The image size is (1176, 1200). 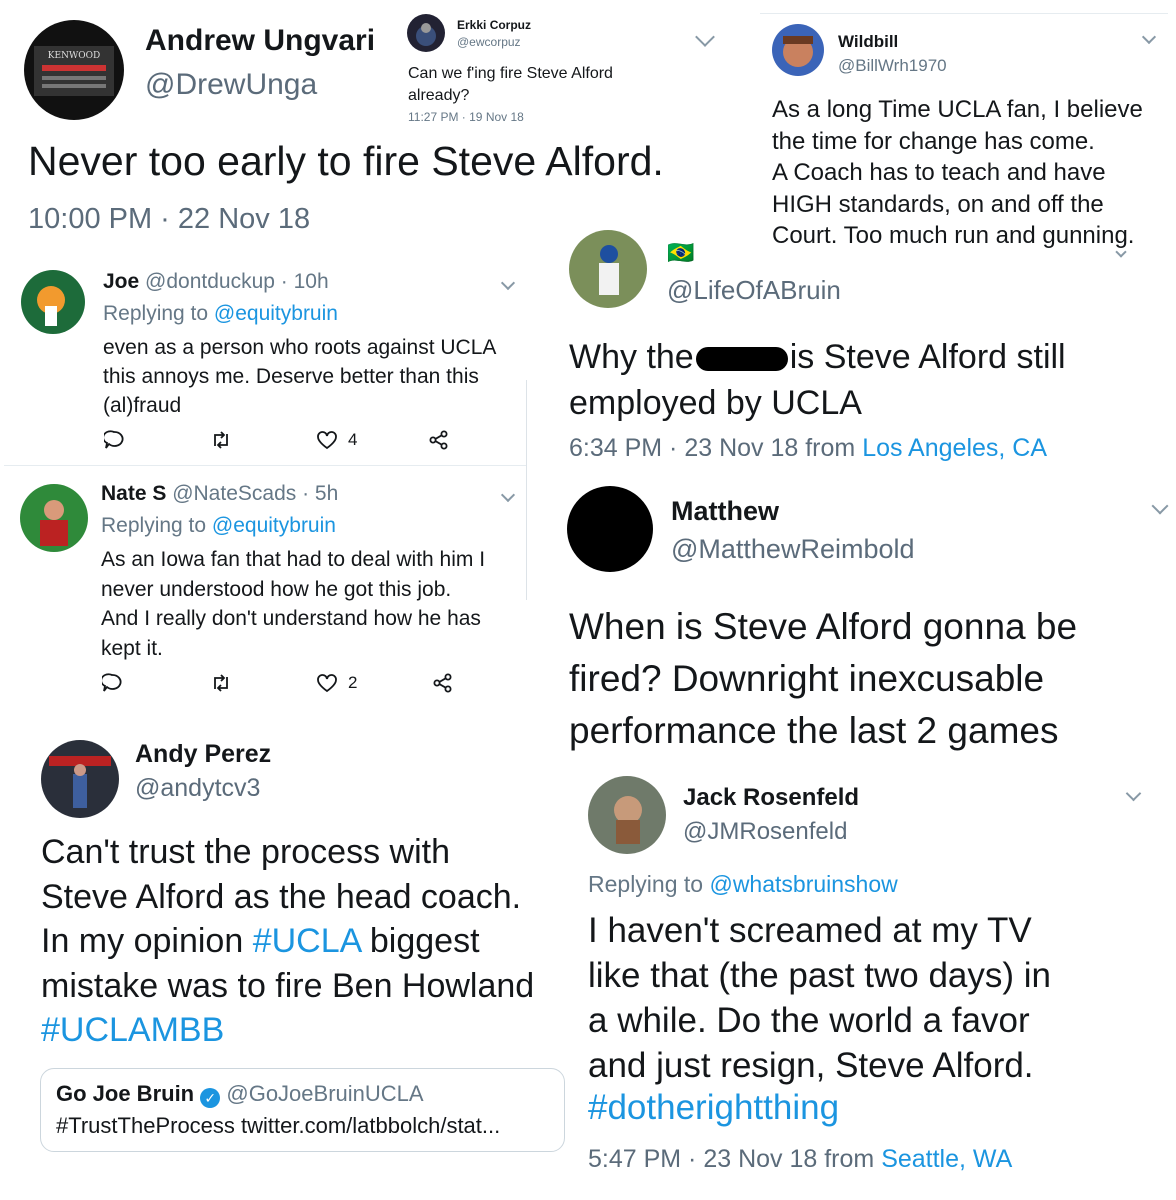 What do you see at coordinates (287, 1030) in the screenshot?
I see `hashtag-link: #UCLAMBB` at bounding box center [287, 1030].